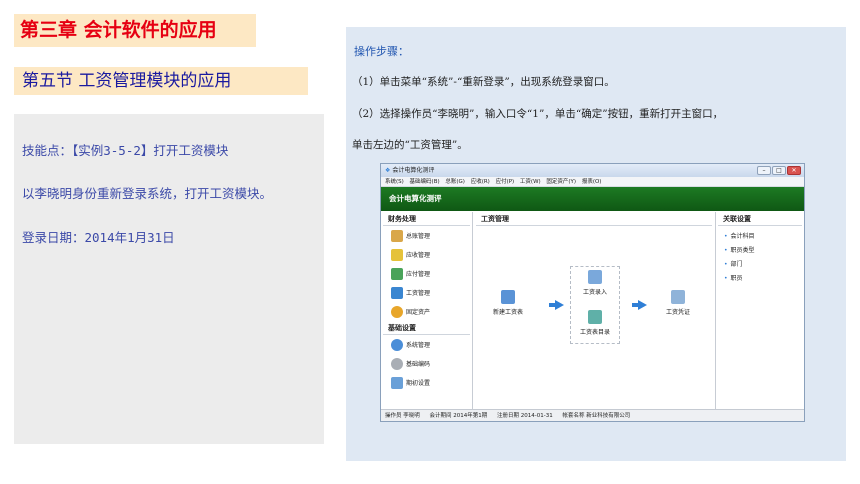  I want to click on nav-label: 基础编码, so click(418, 364).